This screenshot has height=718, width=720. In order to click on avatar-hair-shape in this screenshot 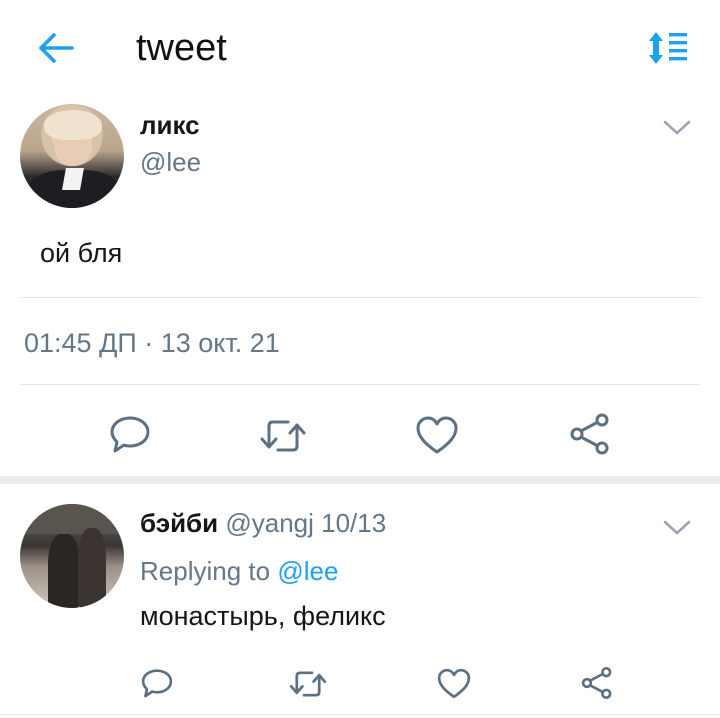, I will do `click(73, 125)`.